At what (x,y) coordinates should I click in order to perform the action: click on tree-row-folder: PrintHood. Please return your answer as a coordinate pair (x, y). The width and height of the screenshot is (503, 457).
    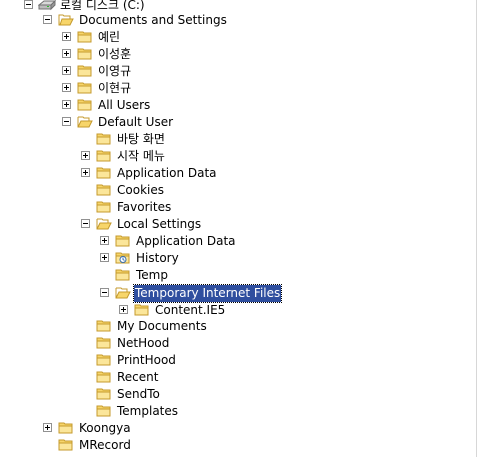
    Looking at the image, I should click on (150, 360).